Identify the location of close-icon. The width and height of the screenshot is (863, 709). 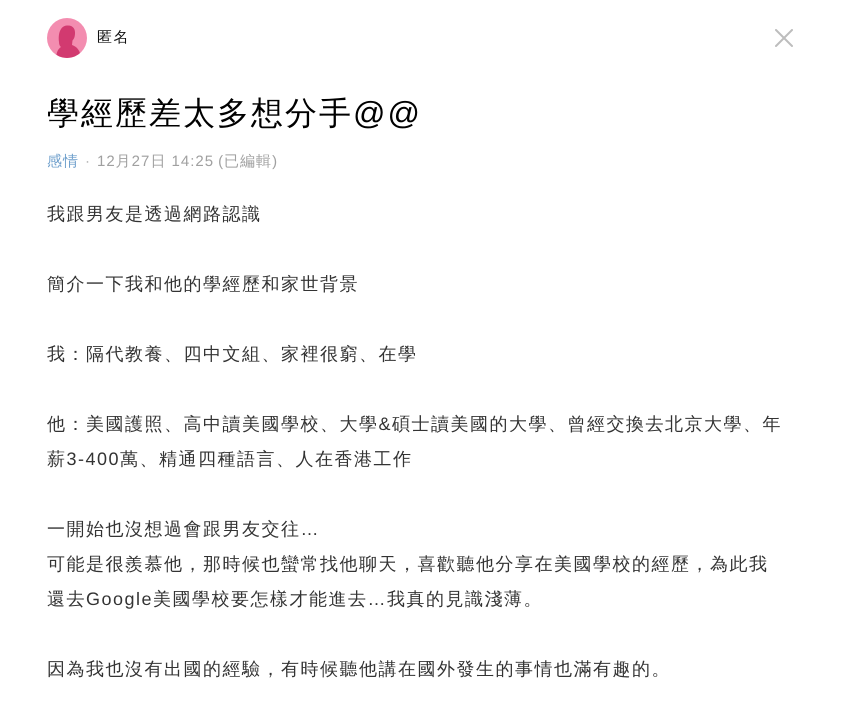
(784, 38).